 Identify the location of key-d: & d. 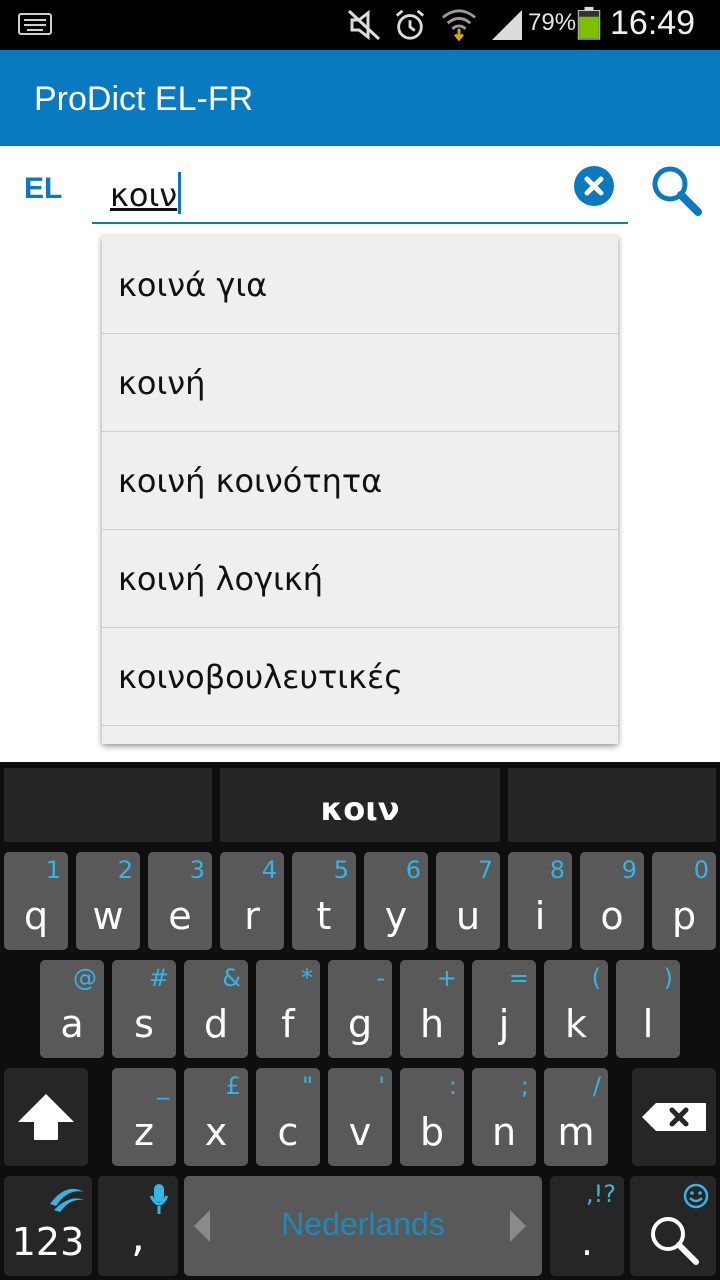
(216, 1009).